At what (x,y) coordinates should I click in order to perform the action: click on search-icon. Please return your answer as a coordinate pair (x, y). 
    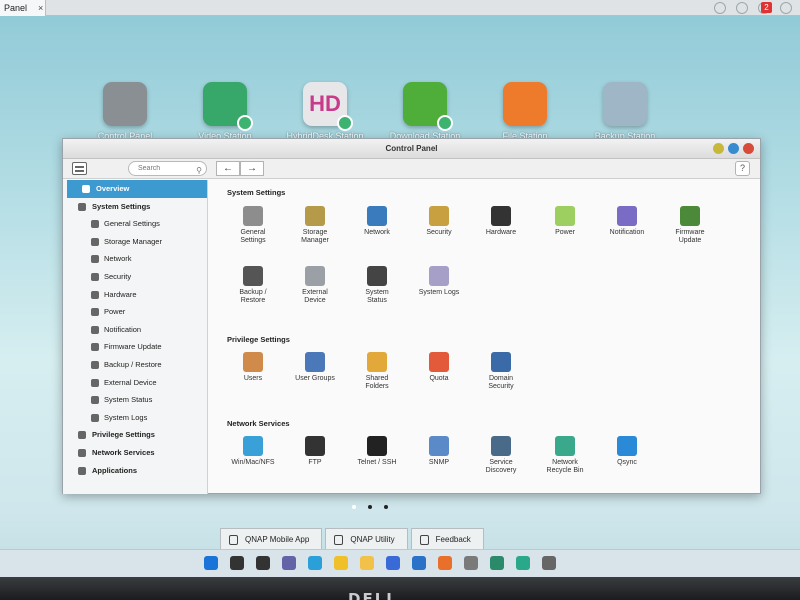
    Looking at the image, I should click on (237, 563).